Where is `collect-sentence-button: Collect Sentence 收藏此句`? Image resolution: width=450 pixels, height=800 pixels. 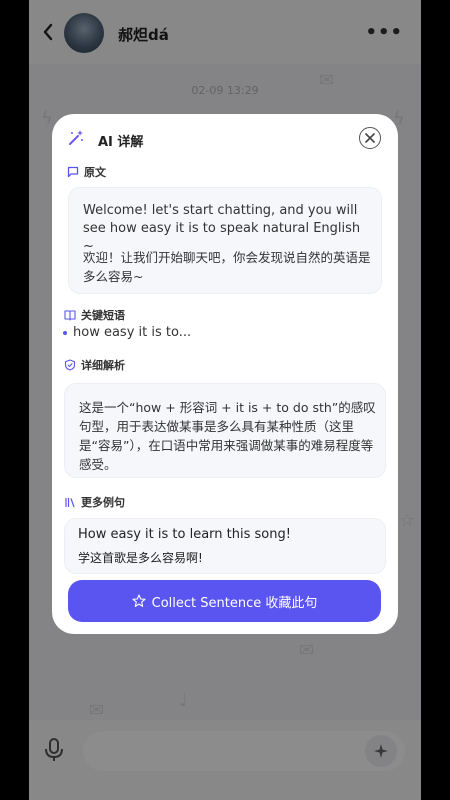 collect-sentence-button: Collect Sentence 收藏此句 is located at coordinates (224, 601).